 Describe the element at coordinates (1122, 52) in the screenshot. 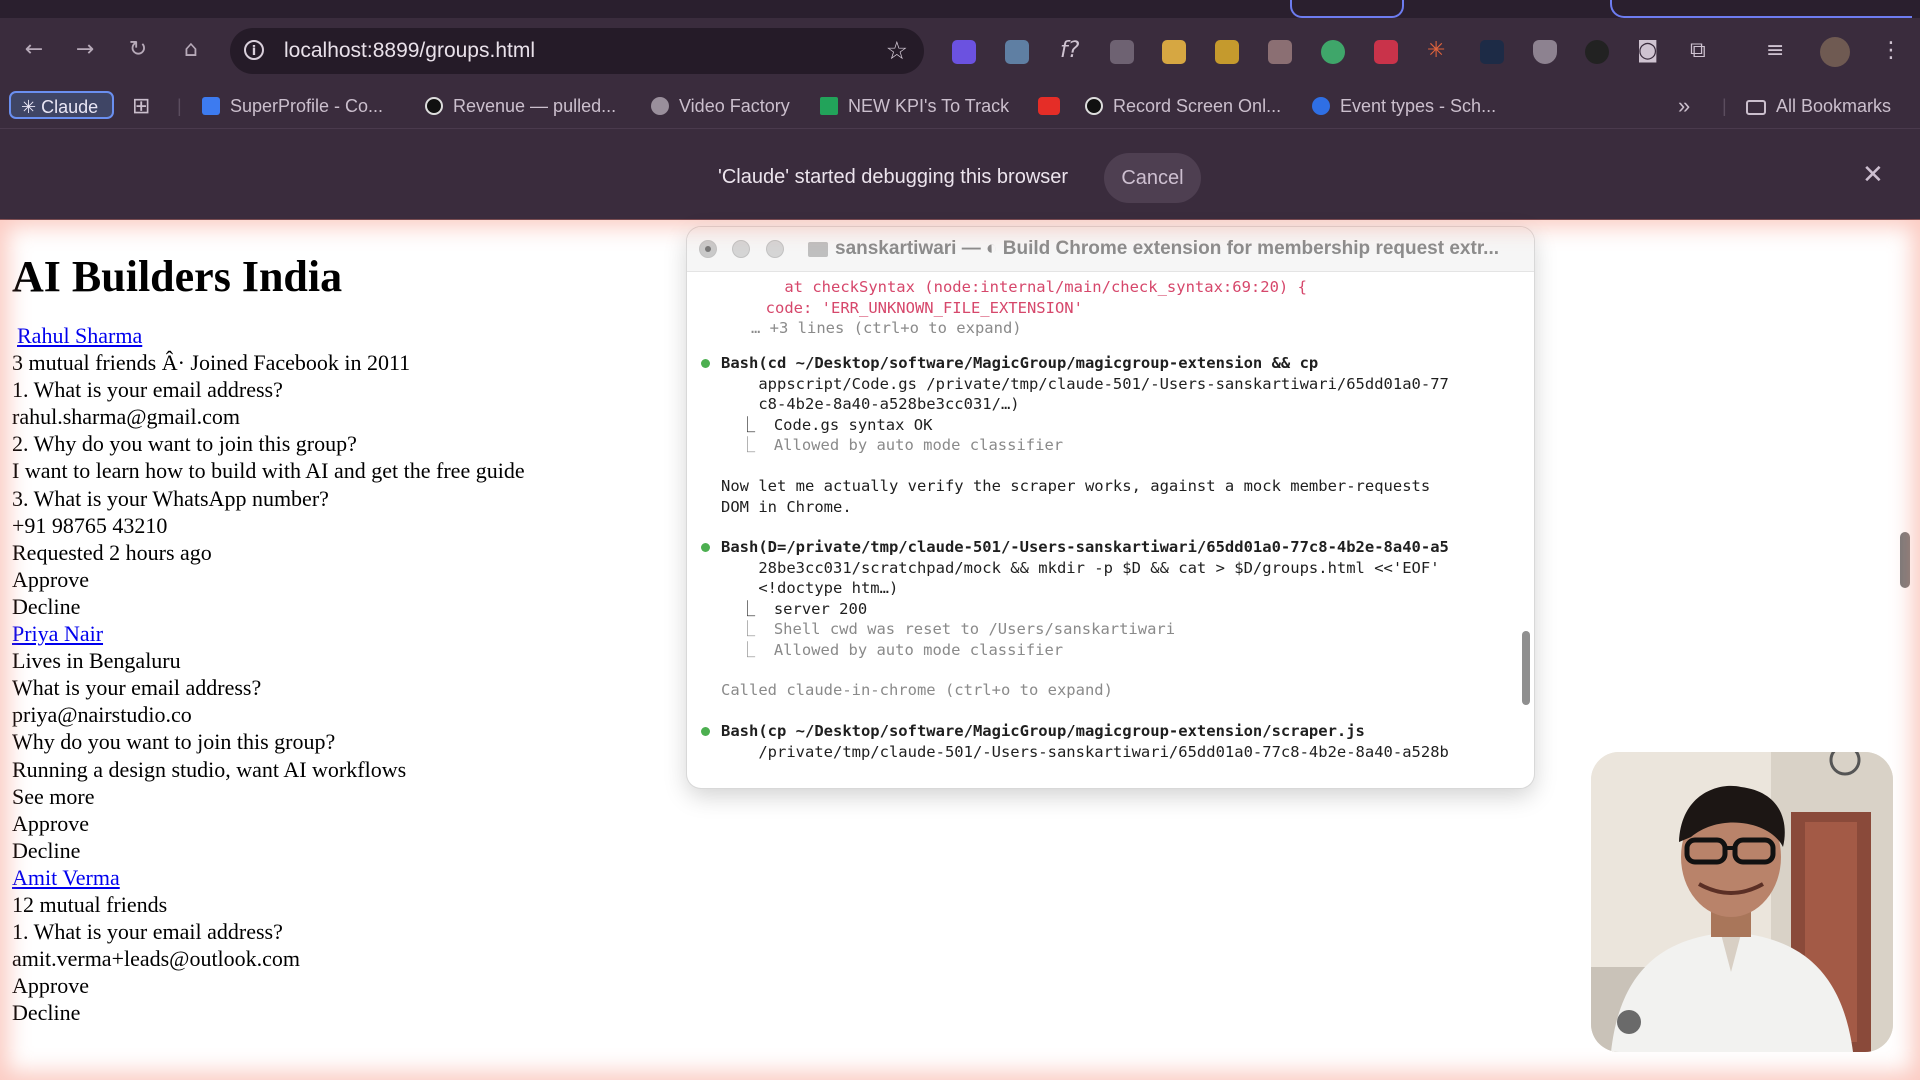

I see `extension-video-icon` at that location.